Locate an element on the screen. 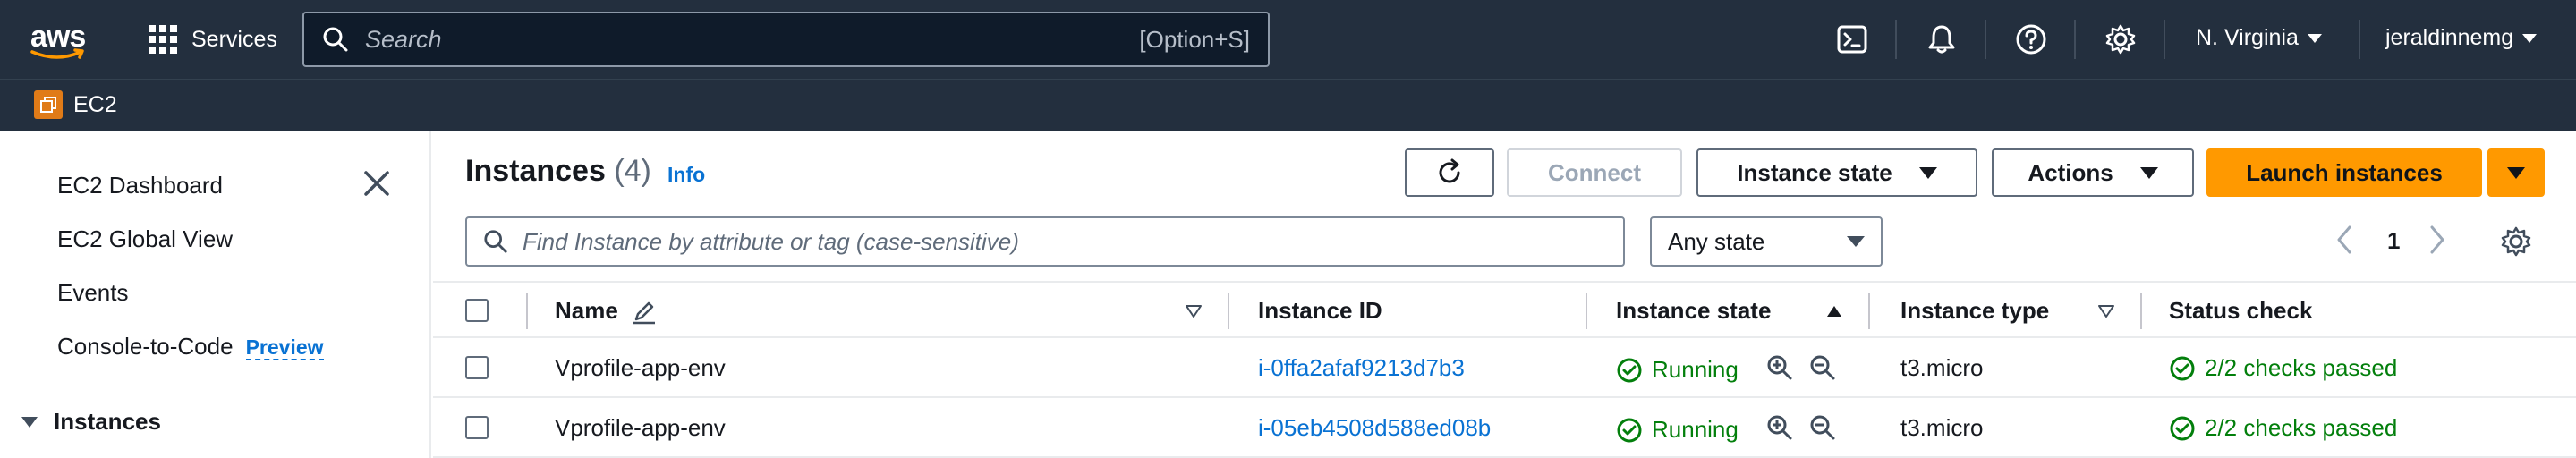  sort-ascending-icon is located at coordinates (1834, 311).